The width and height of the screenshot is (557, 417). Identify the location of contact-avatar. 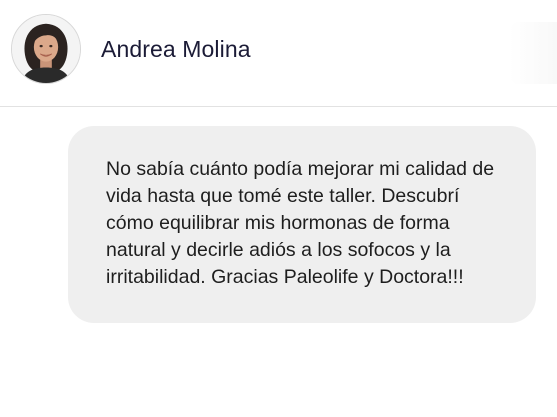
(46, 49).